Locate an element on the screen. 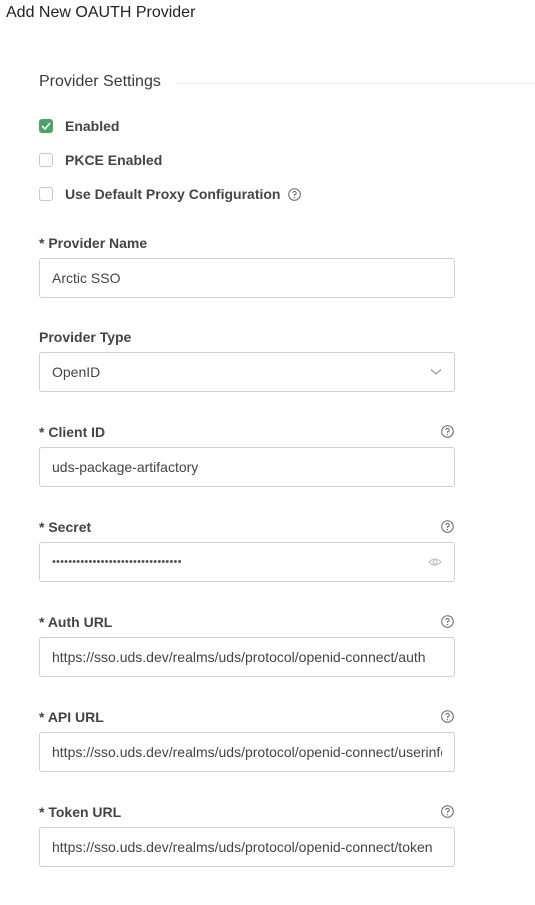  pkce-label: PKCE Enabled is located at coordinates (114, 160).